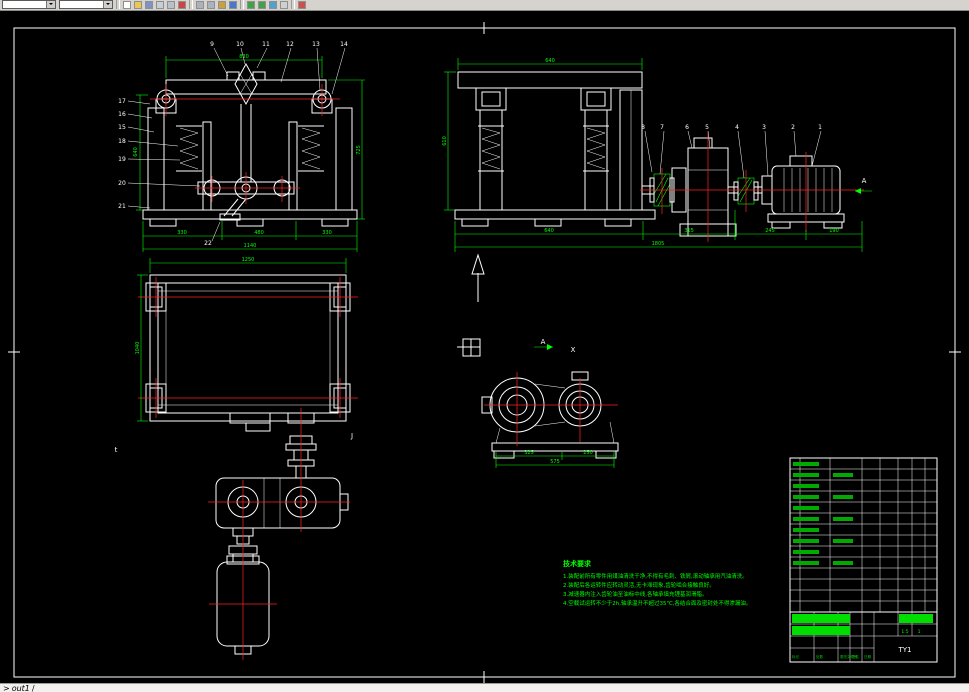 The height and width of the screenshot is (692, 969). I want to click on dimension-text: 325, so click(529, 453).